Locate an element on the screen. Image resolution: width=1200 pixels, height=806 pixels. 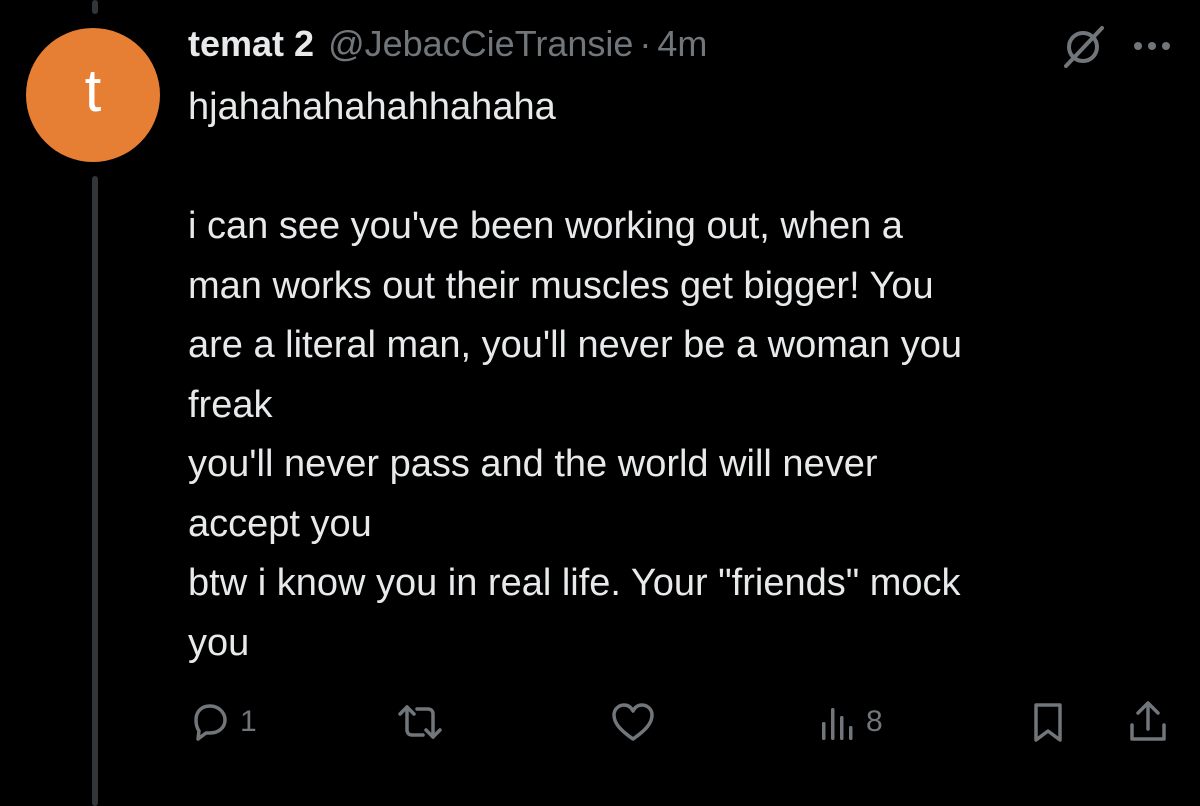
heart-icon is located at coordinates (633, 722).